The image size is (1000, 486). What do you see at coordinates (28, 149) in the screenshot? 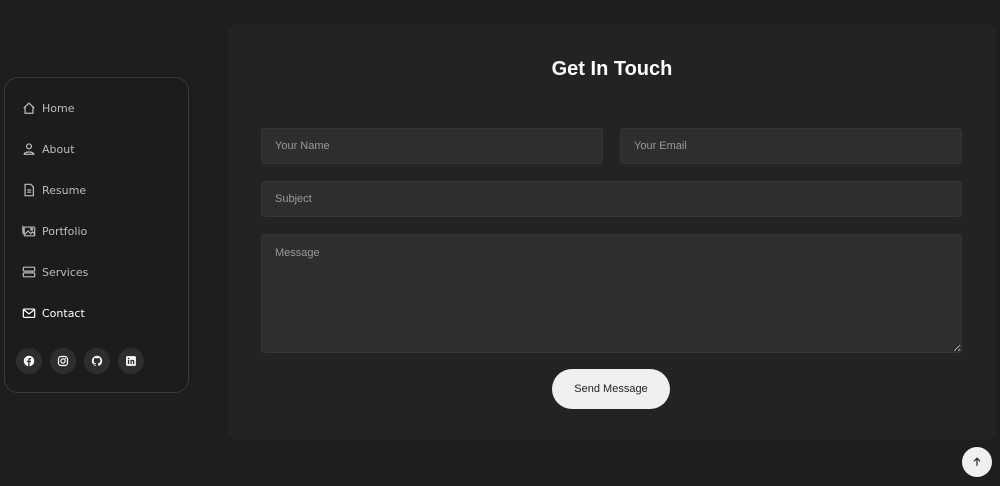
I see `user-icon` at bounding box center [28, 149].